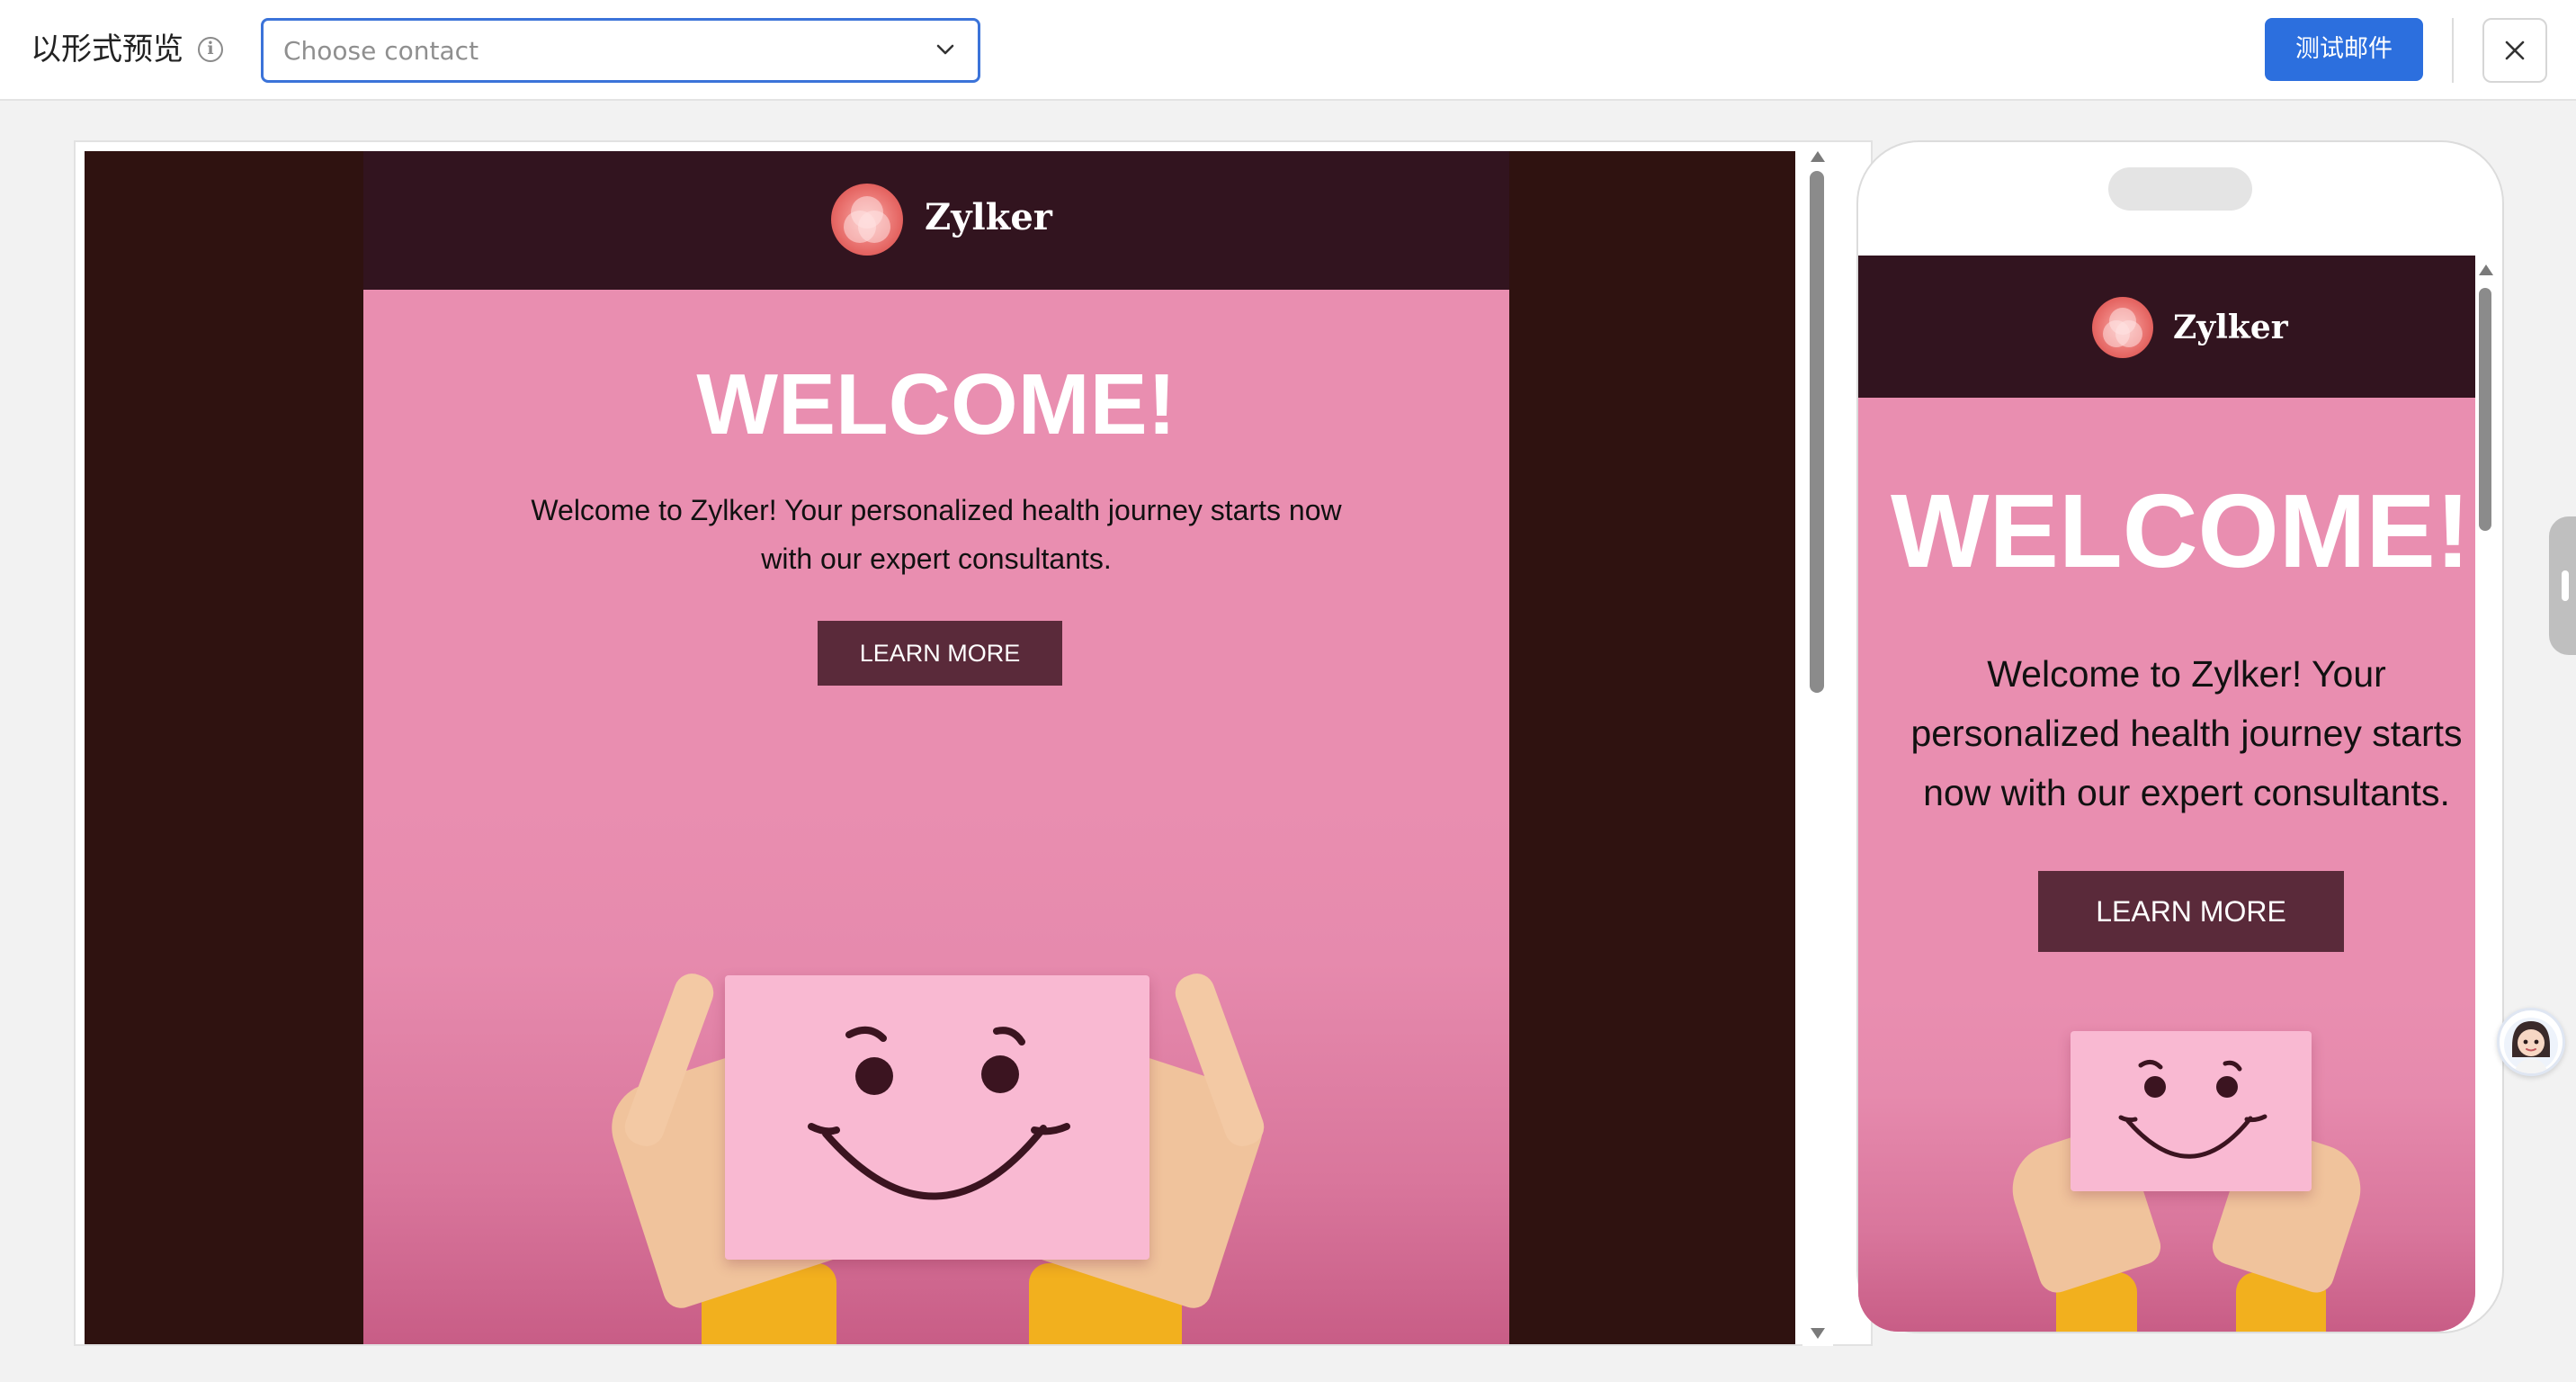 The width and height of the screenshot is (2576, 1382). What do you see at coordinates (2486, 796) in the screenshot?
I see `mobile-scrollbar` at bounding box center [2486, 796].